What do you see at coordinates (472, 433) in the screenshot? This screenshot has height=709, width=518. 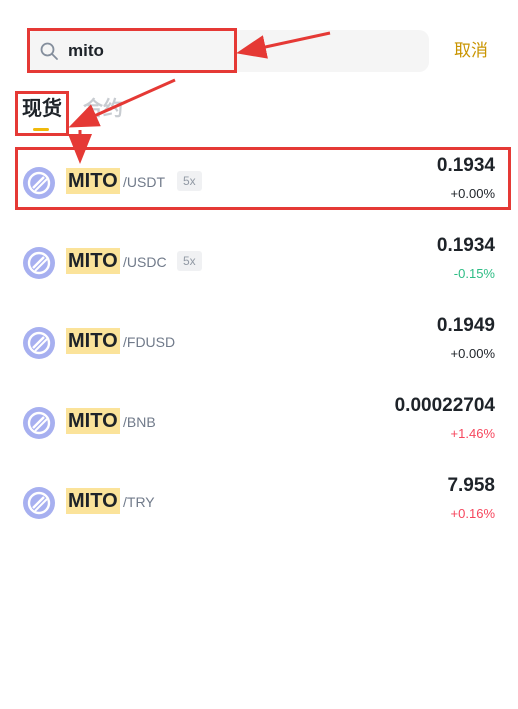 I see `pair-change: +1.46%` at bounding box center [472, 433].